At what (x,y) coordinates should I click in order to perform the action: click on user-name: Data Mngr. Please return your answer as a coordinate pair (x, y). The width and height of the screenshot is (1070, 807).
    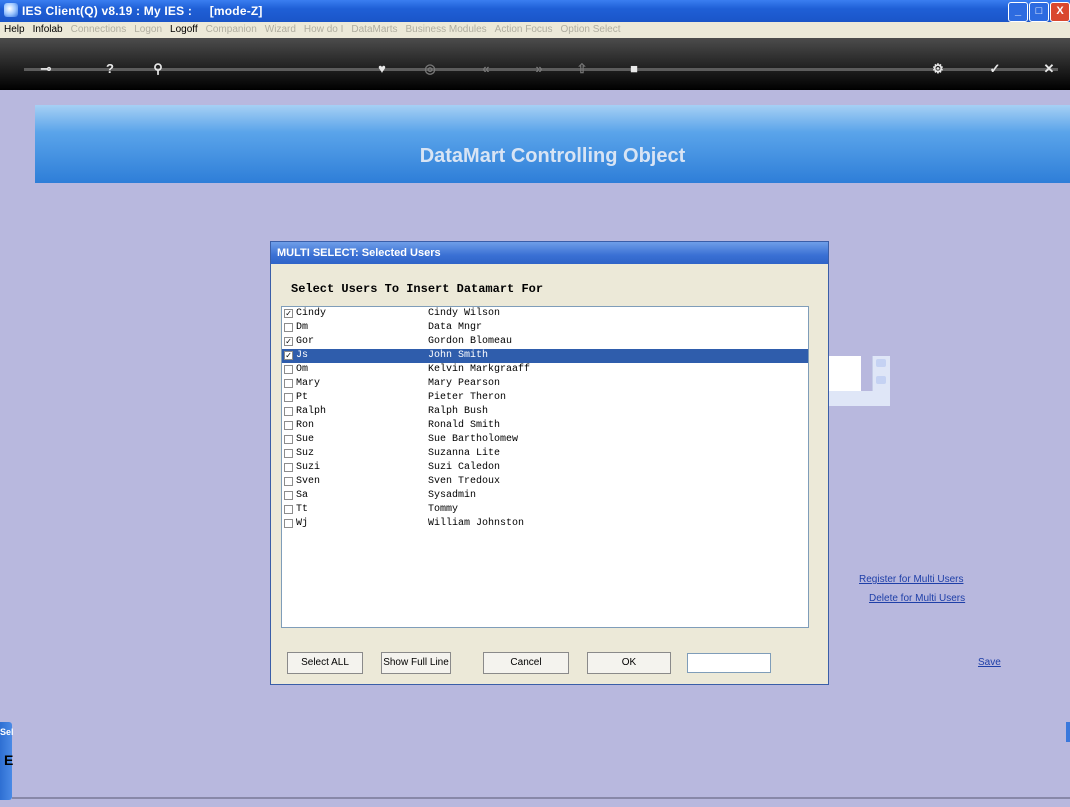
    Looking at the image, I should click on (455, 327).